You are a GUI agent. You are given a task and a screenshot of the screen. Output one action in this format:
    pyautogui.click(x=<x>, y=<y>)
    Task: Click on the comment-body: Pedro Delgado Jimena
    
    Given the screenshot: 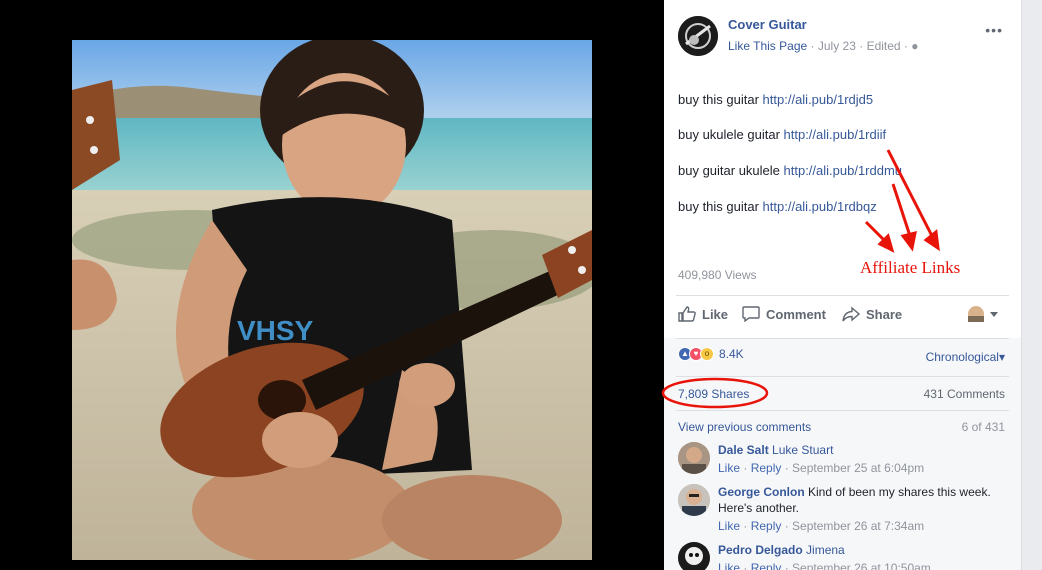 What is the action you would take?
    pyautogui.click(x=860, y=550)
    